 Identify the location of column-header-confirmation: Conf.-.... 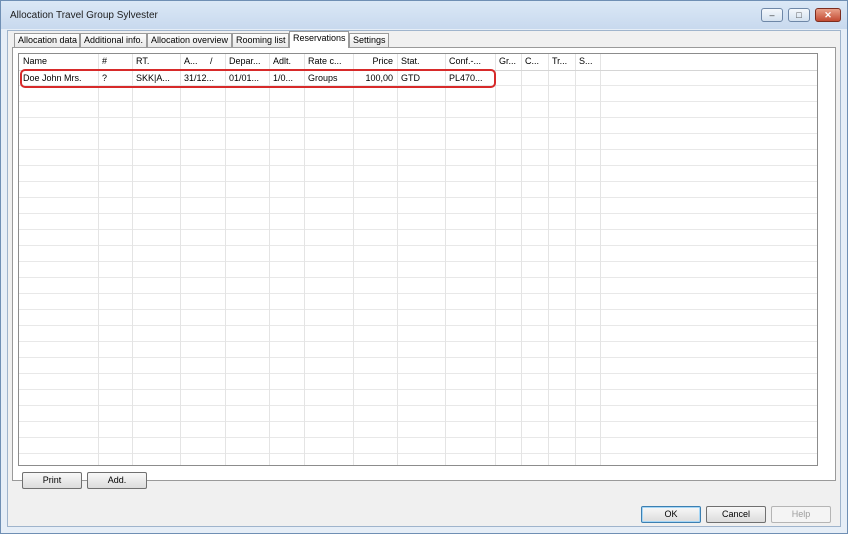
(470, 62).